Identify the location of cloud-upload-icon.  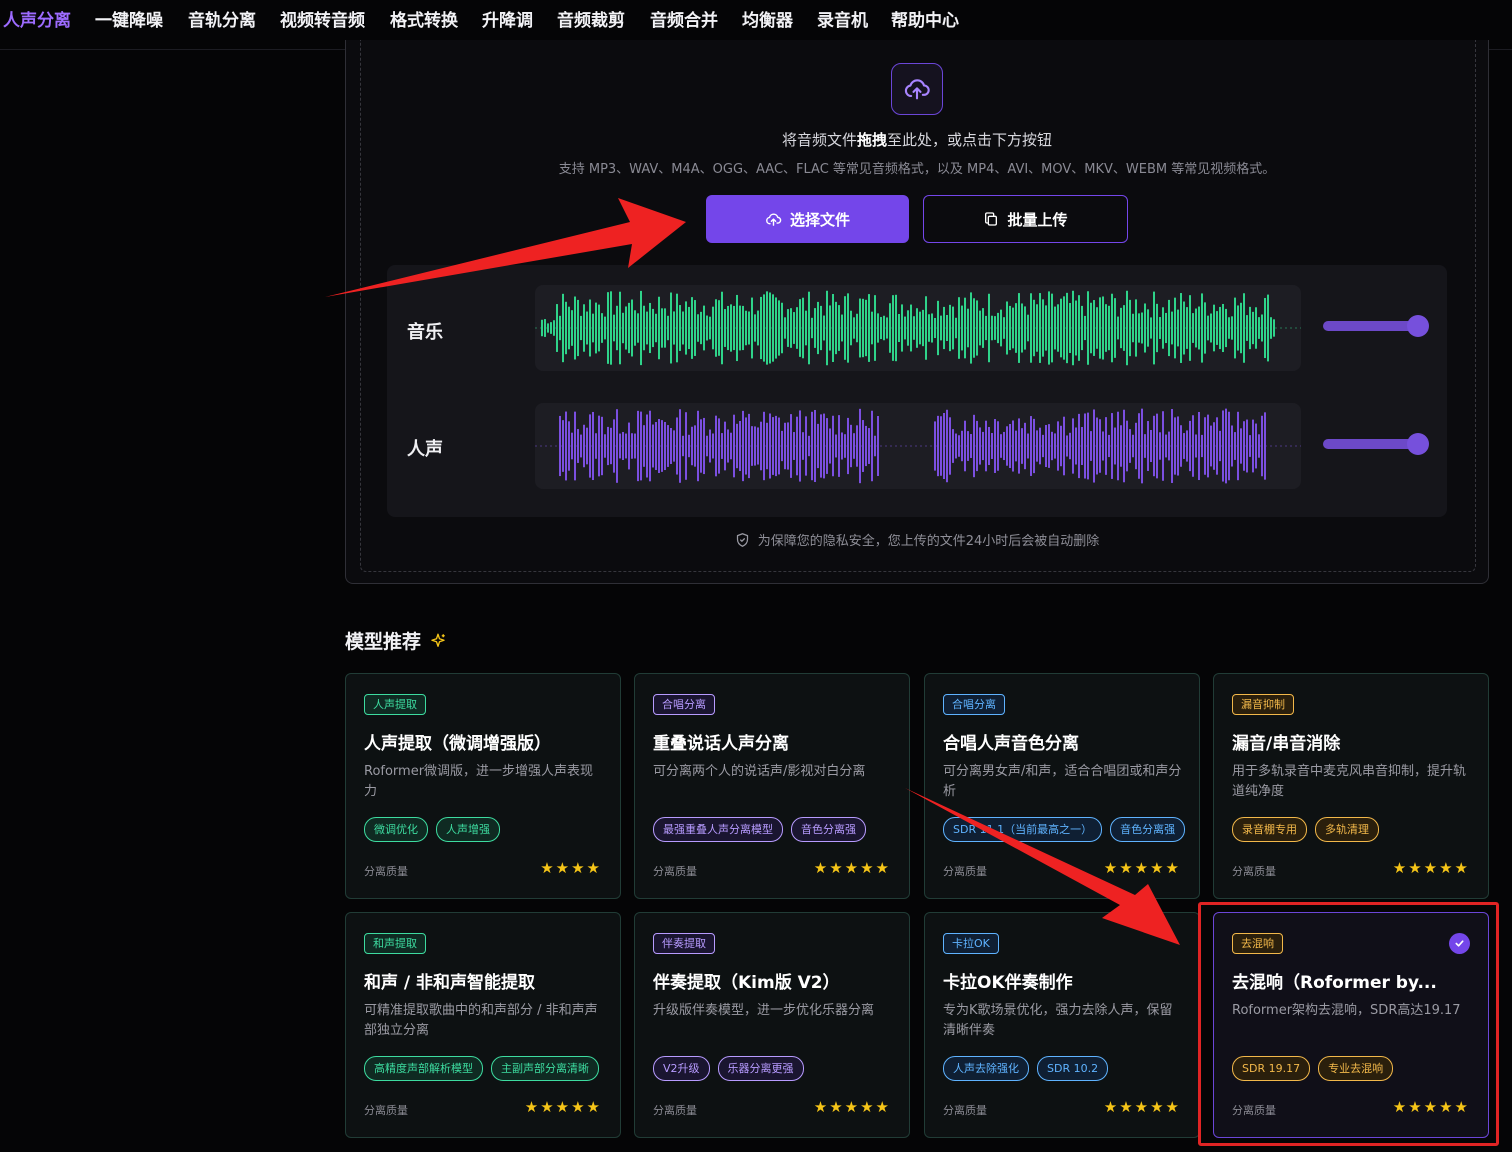
(917, 89).